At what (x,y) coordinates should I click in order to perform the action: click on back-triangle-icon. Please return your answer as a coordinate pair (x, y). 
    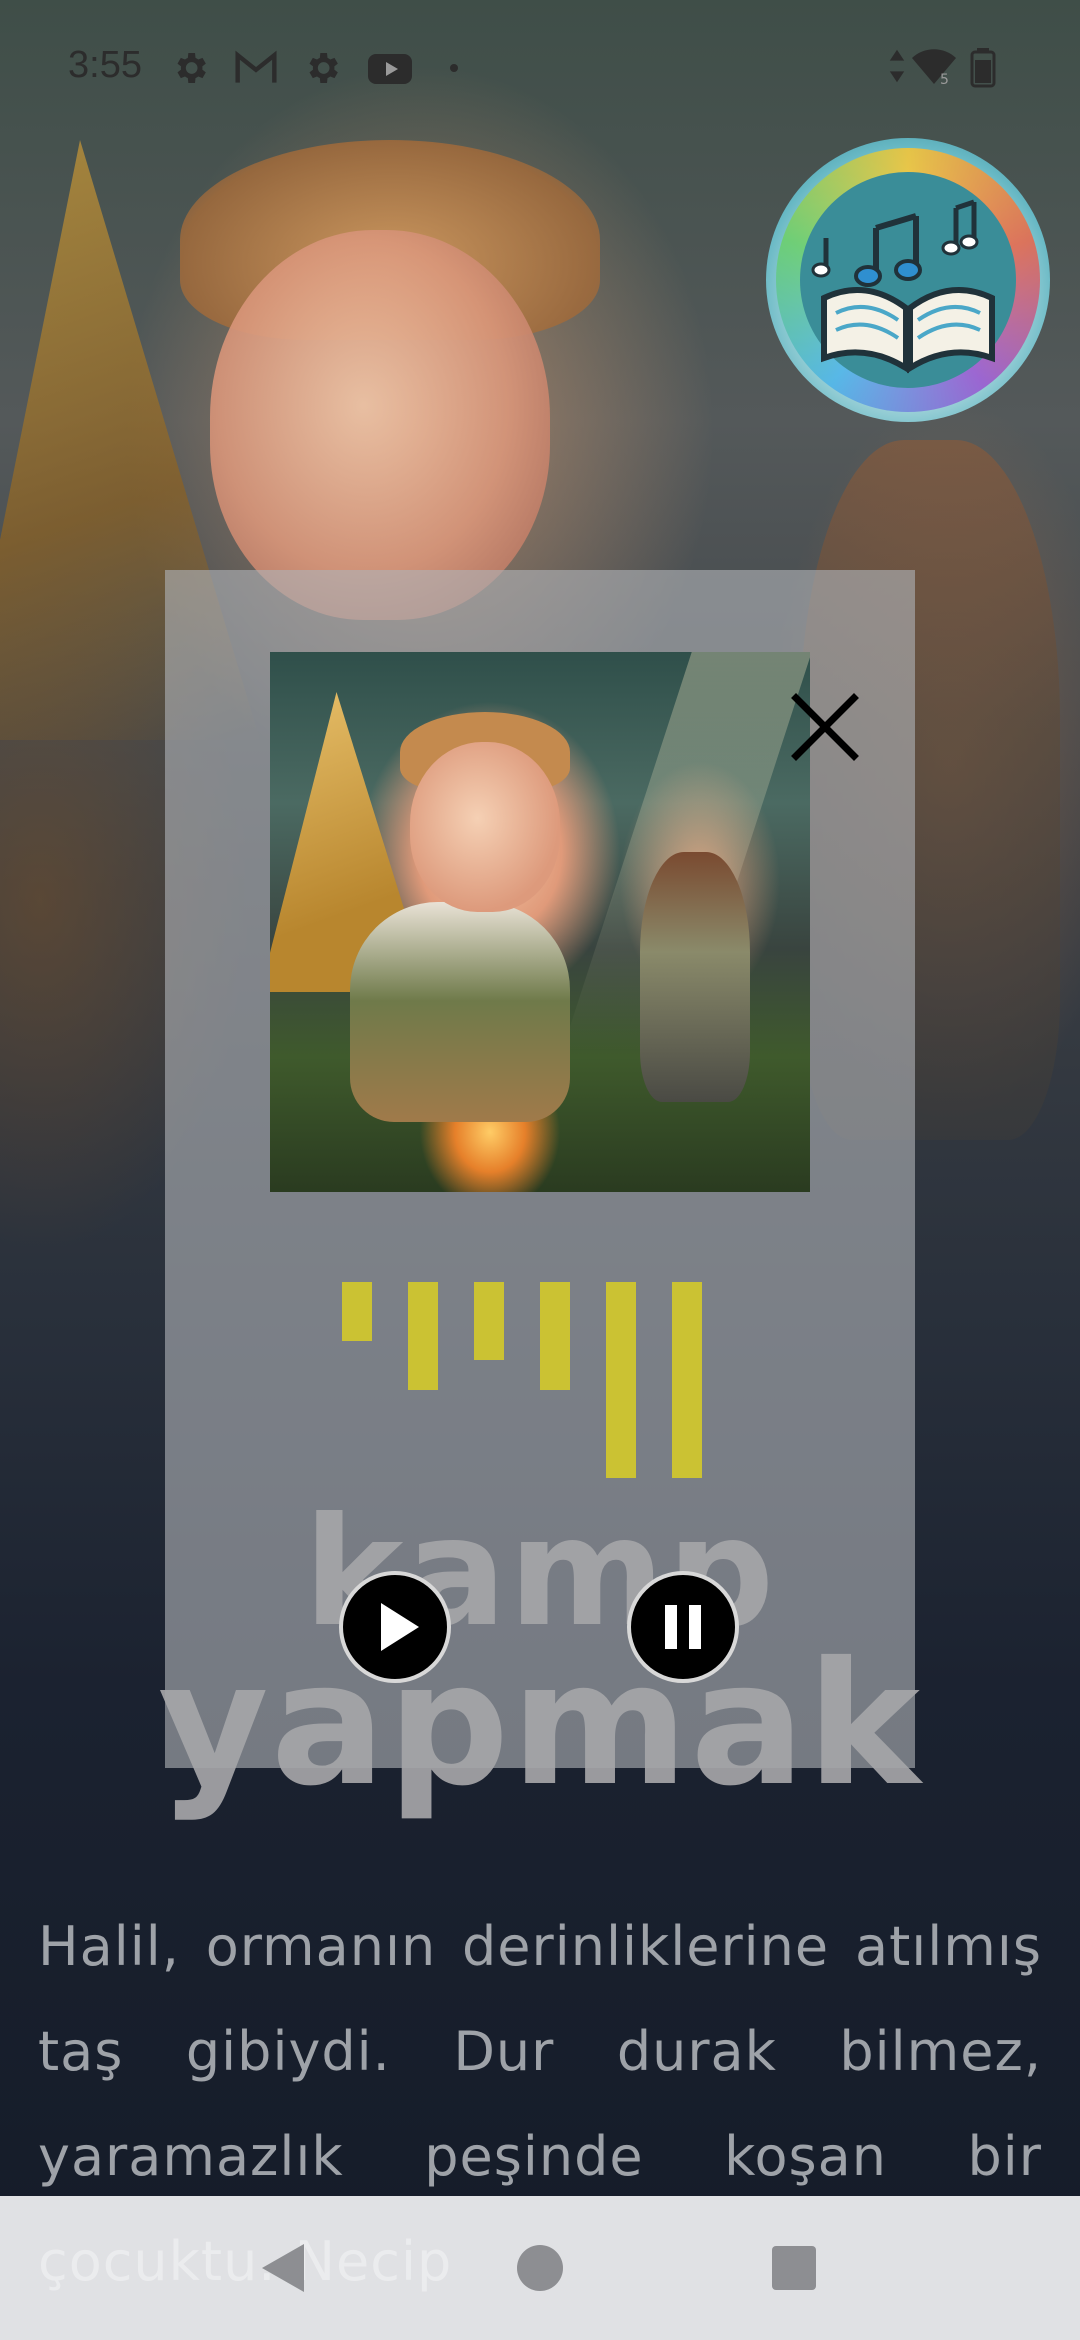
    Looking at the image, I should click on (283, 2268).